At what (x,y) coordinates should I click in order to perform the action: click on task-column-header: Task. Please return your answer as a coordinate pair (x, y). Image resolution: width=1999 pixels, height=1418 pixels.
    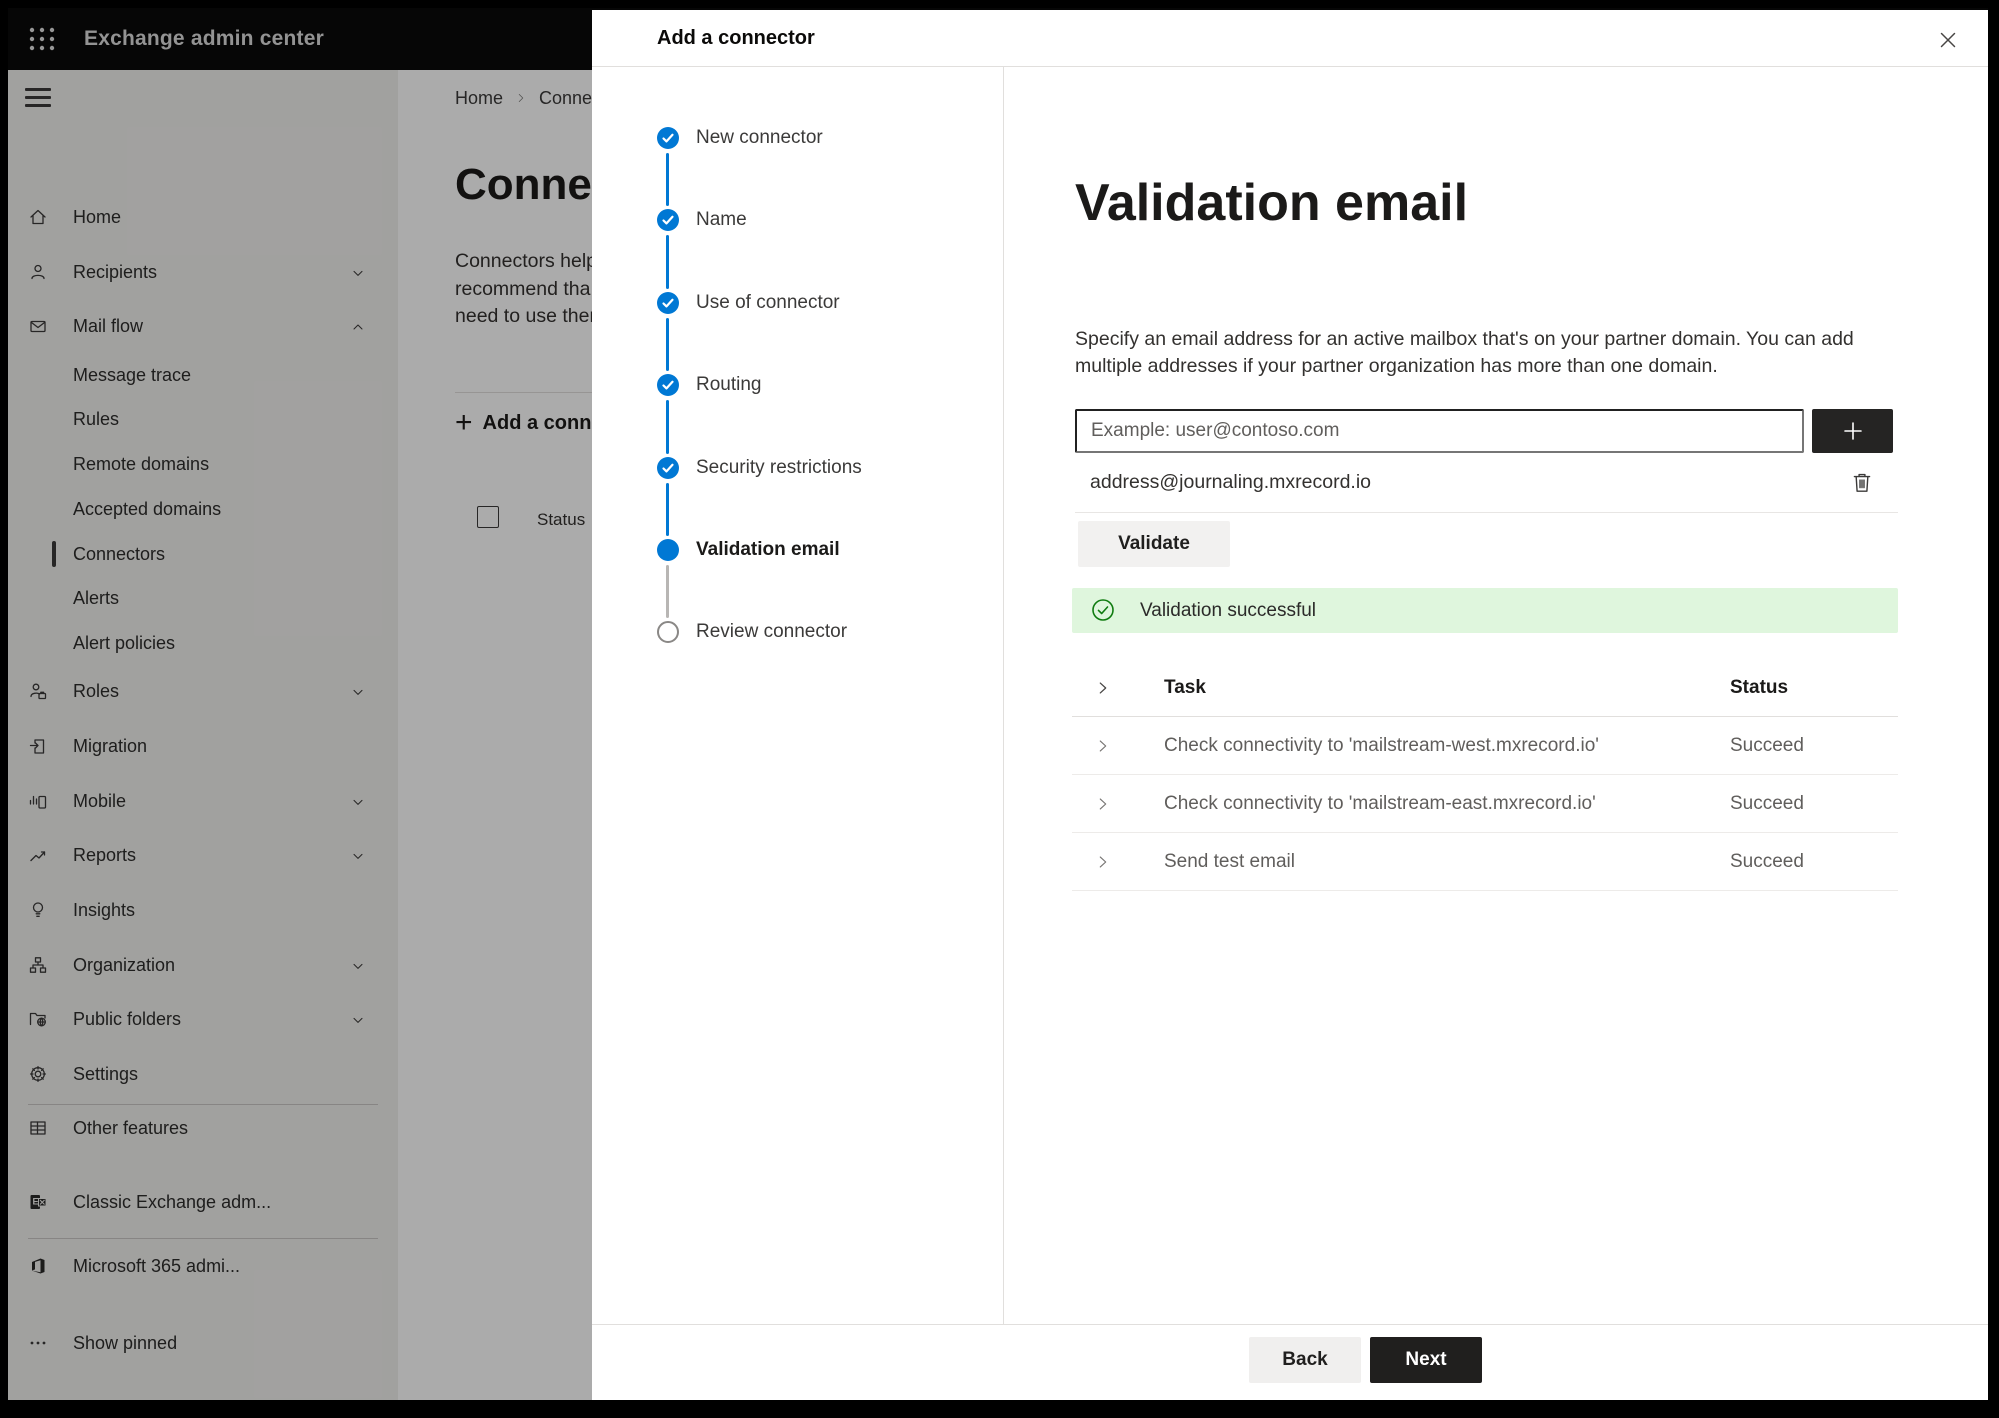
    Looking at the image, I should click on (1185, 687).